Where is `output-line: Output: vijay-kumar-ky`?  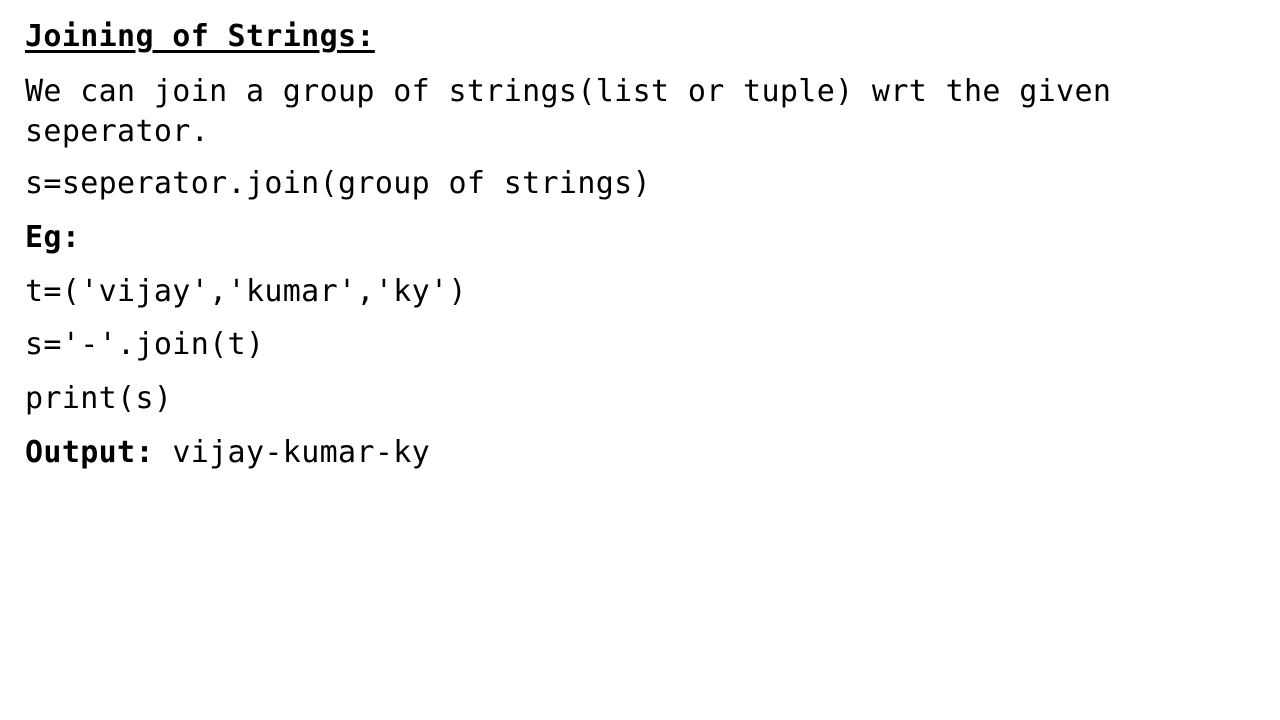 output-line: Output: vijay-kumar-ky is located at coordinates (227, 453).